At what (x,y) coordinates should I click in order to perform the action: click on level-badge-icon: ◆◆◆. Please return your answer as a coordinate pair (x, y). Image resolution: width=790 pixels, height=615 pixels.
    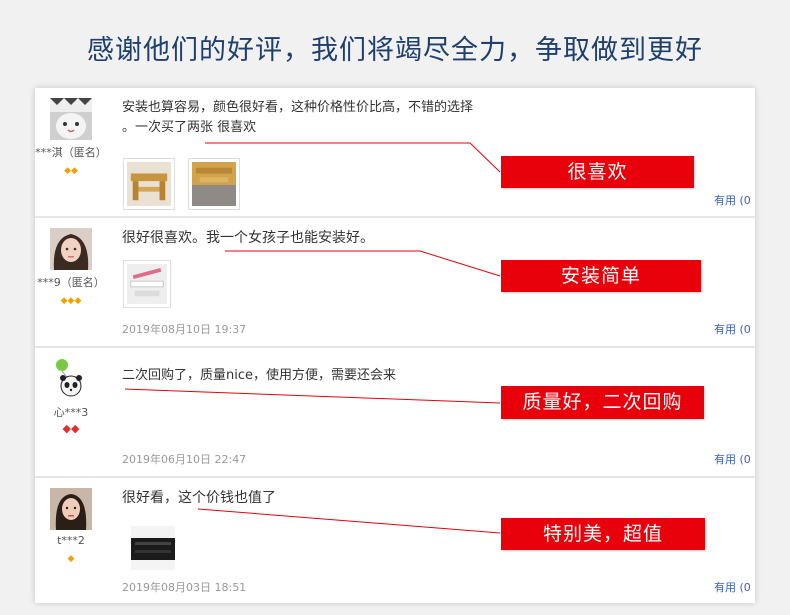
    Looking at the image, I should click on (71, 301).